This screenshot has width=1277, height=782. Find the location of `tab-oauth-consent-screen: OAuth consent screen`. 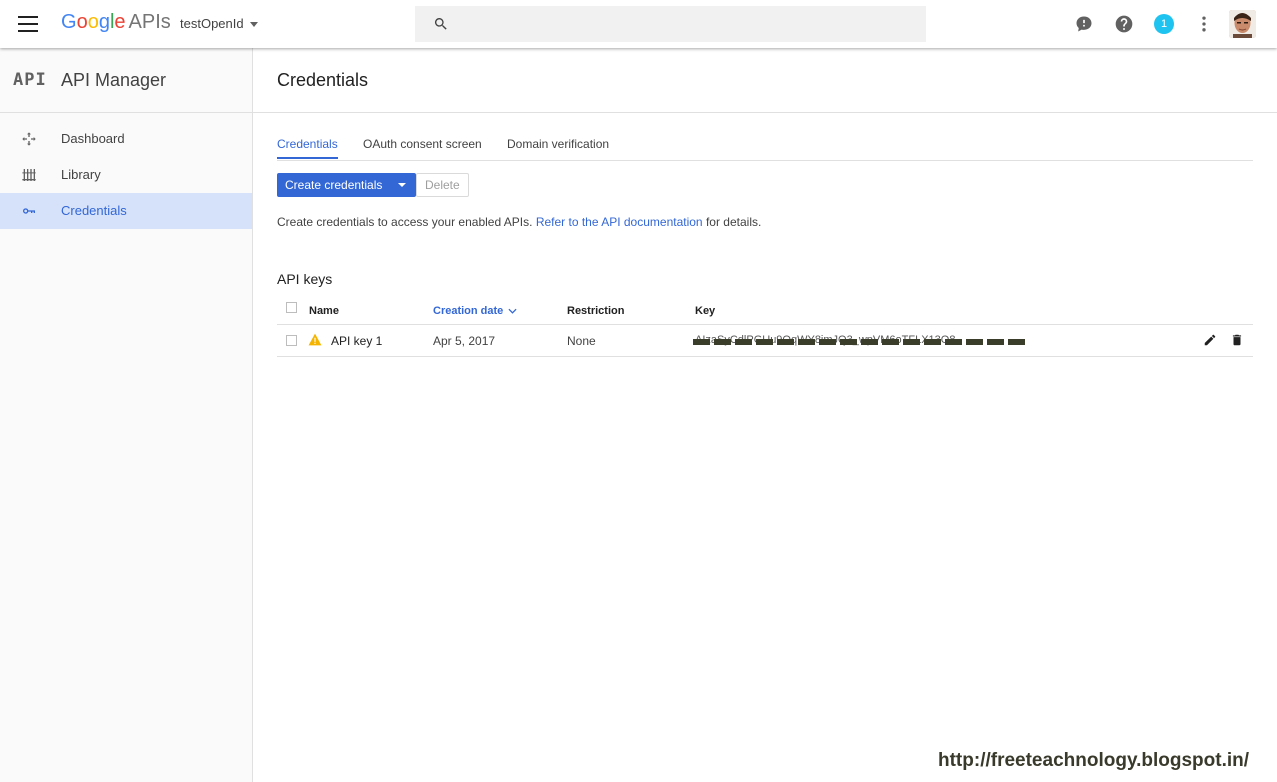

tab-oauth-consent-screen: OAuth consent screen is located at coordinates (422, 144).